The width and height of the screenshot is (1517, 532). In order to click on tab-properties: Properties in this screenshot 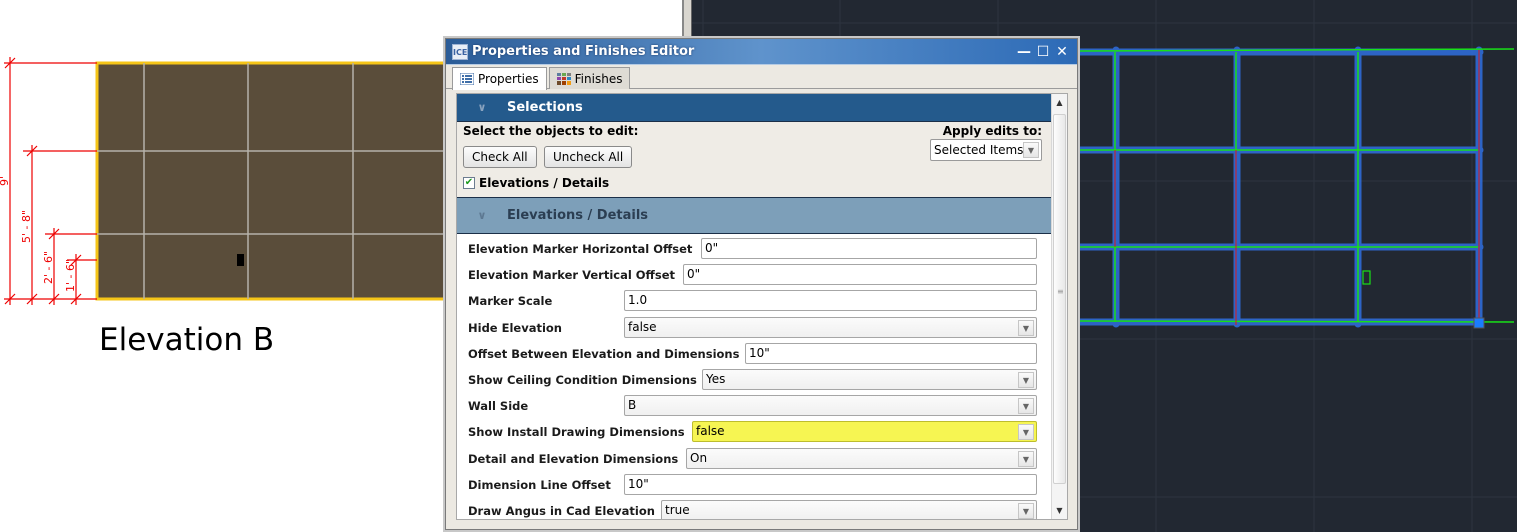, I will do `click(499, 78)`.